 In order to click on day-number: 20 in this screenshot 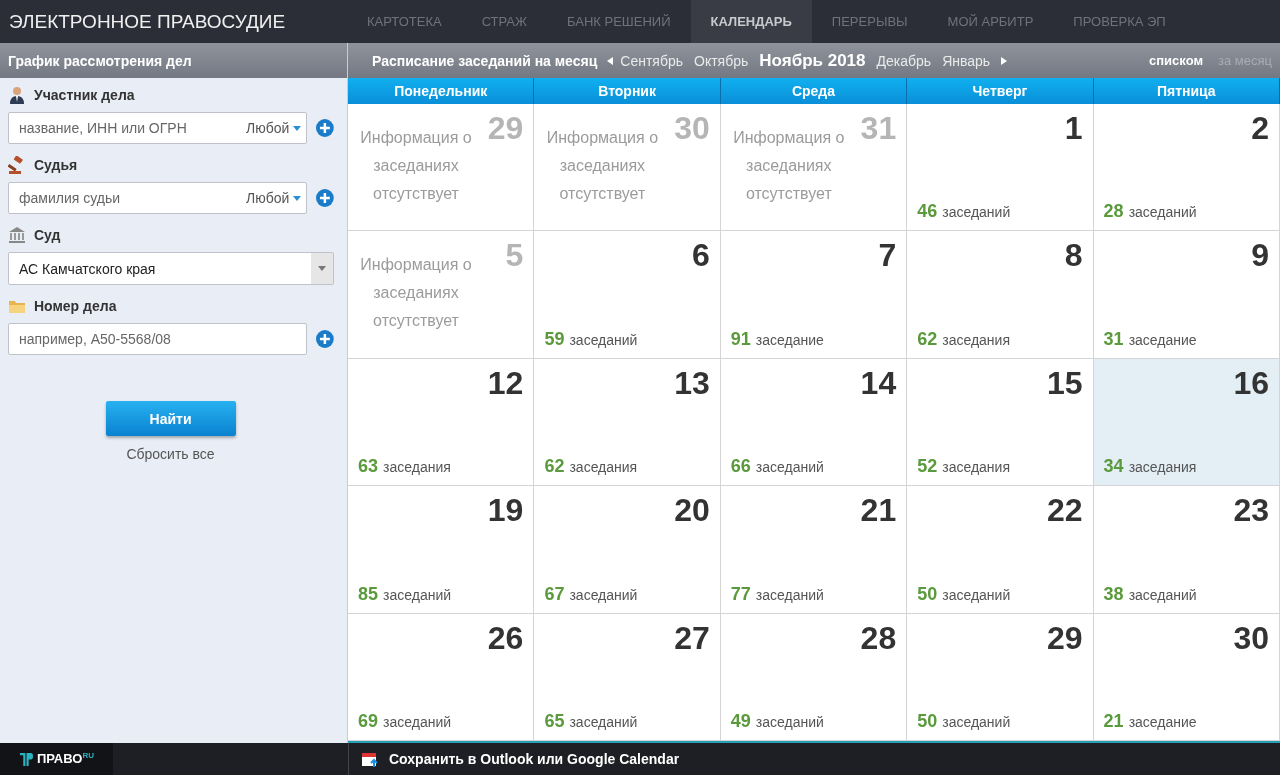, I will do `click(692, 510)`.